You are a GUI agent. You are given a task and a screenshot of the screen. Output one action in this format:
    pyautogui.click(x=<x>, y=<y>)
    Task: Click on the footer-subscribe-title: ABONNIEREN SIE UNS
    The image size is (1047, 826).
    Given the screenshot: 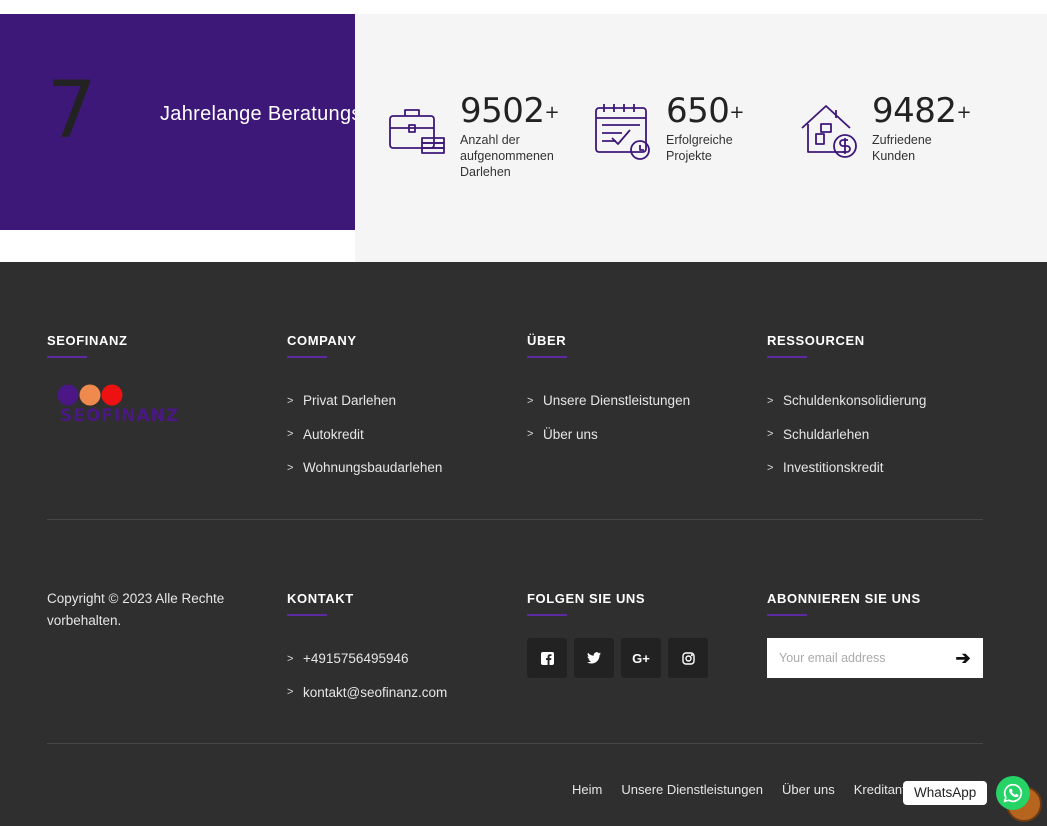 What is the action you would take?
    pyautogui.click(x=844, y=598)
    